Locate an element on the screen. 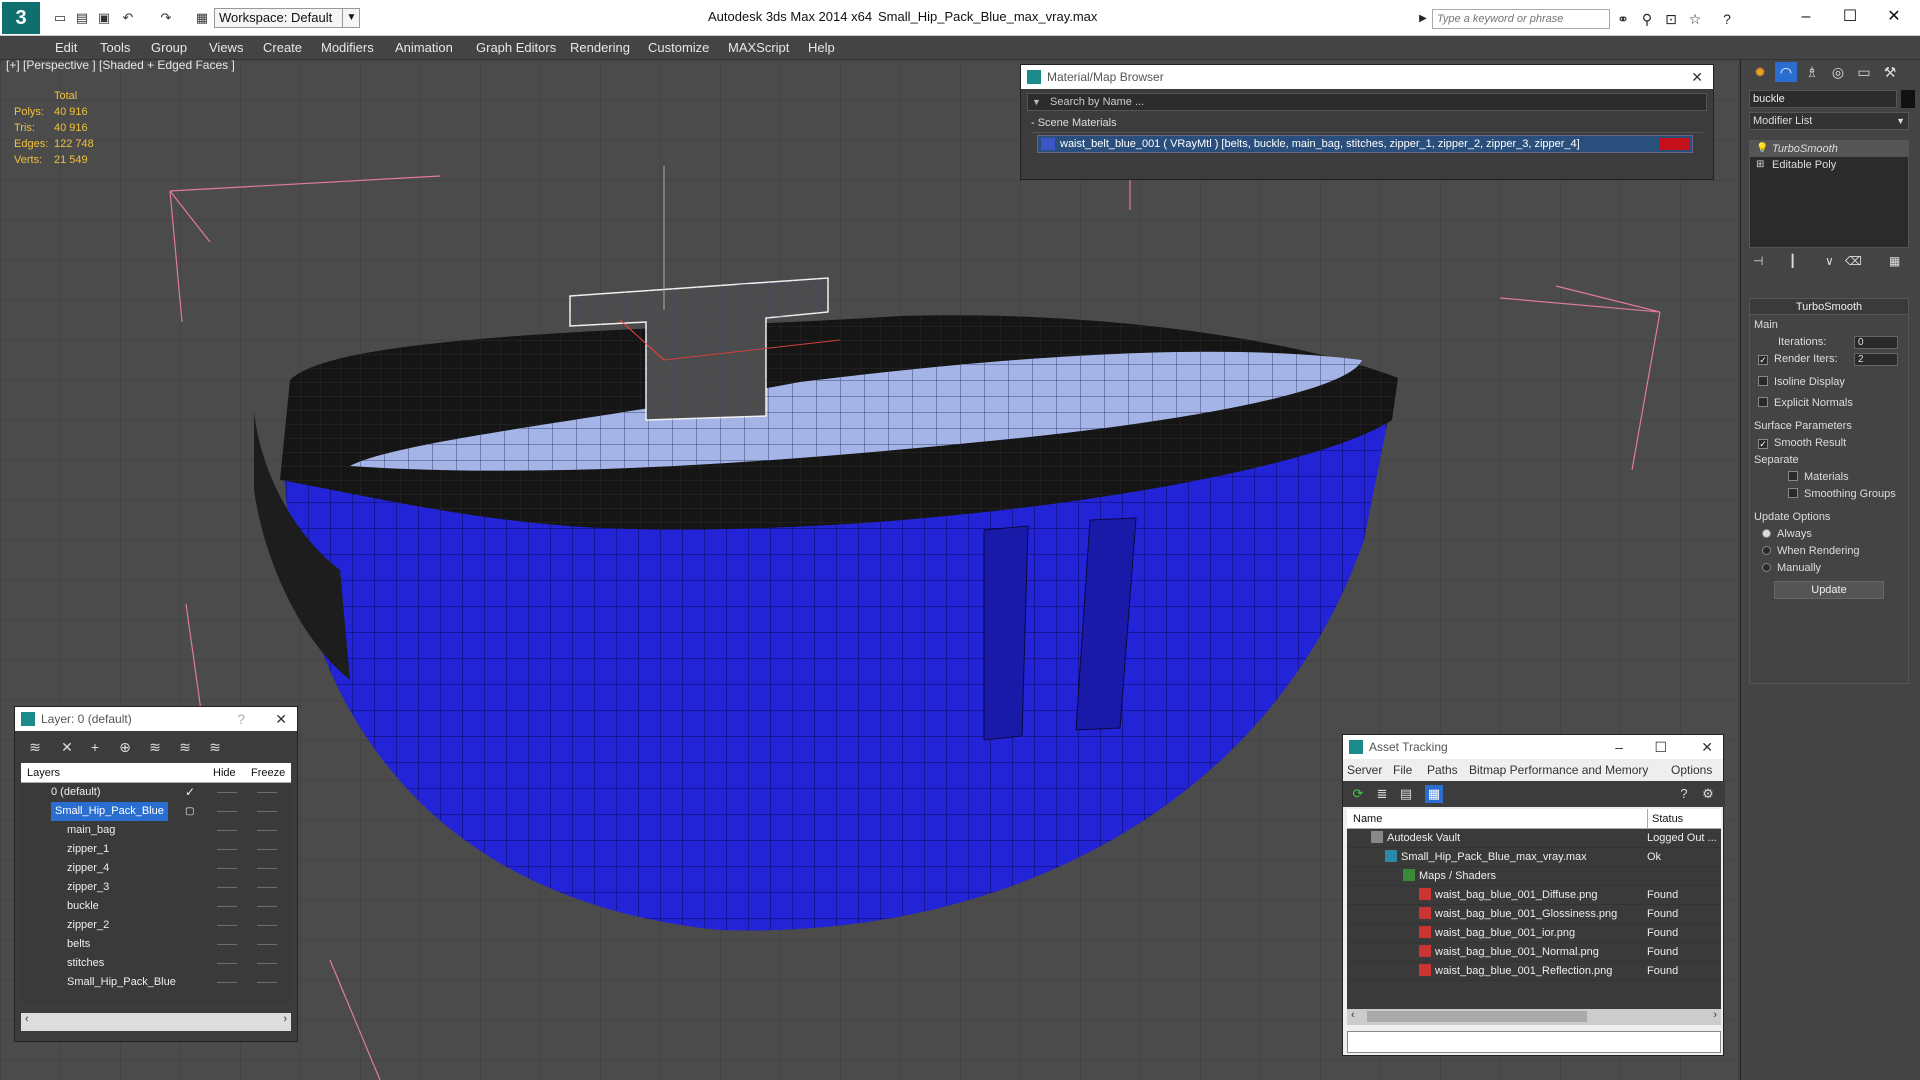  materials-row: Materials is located at coordinates (1829, 477).